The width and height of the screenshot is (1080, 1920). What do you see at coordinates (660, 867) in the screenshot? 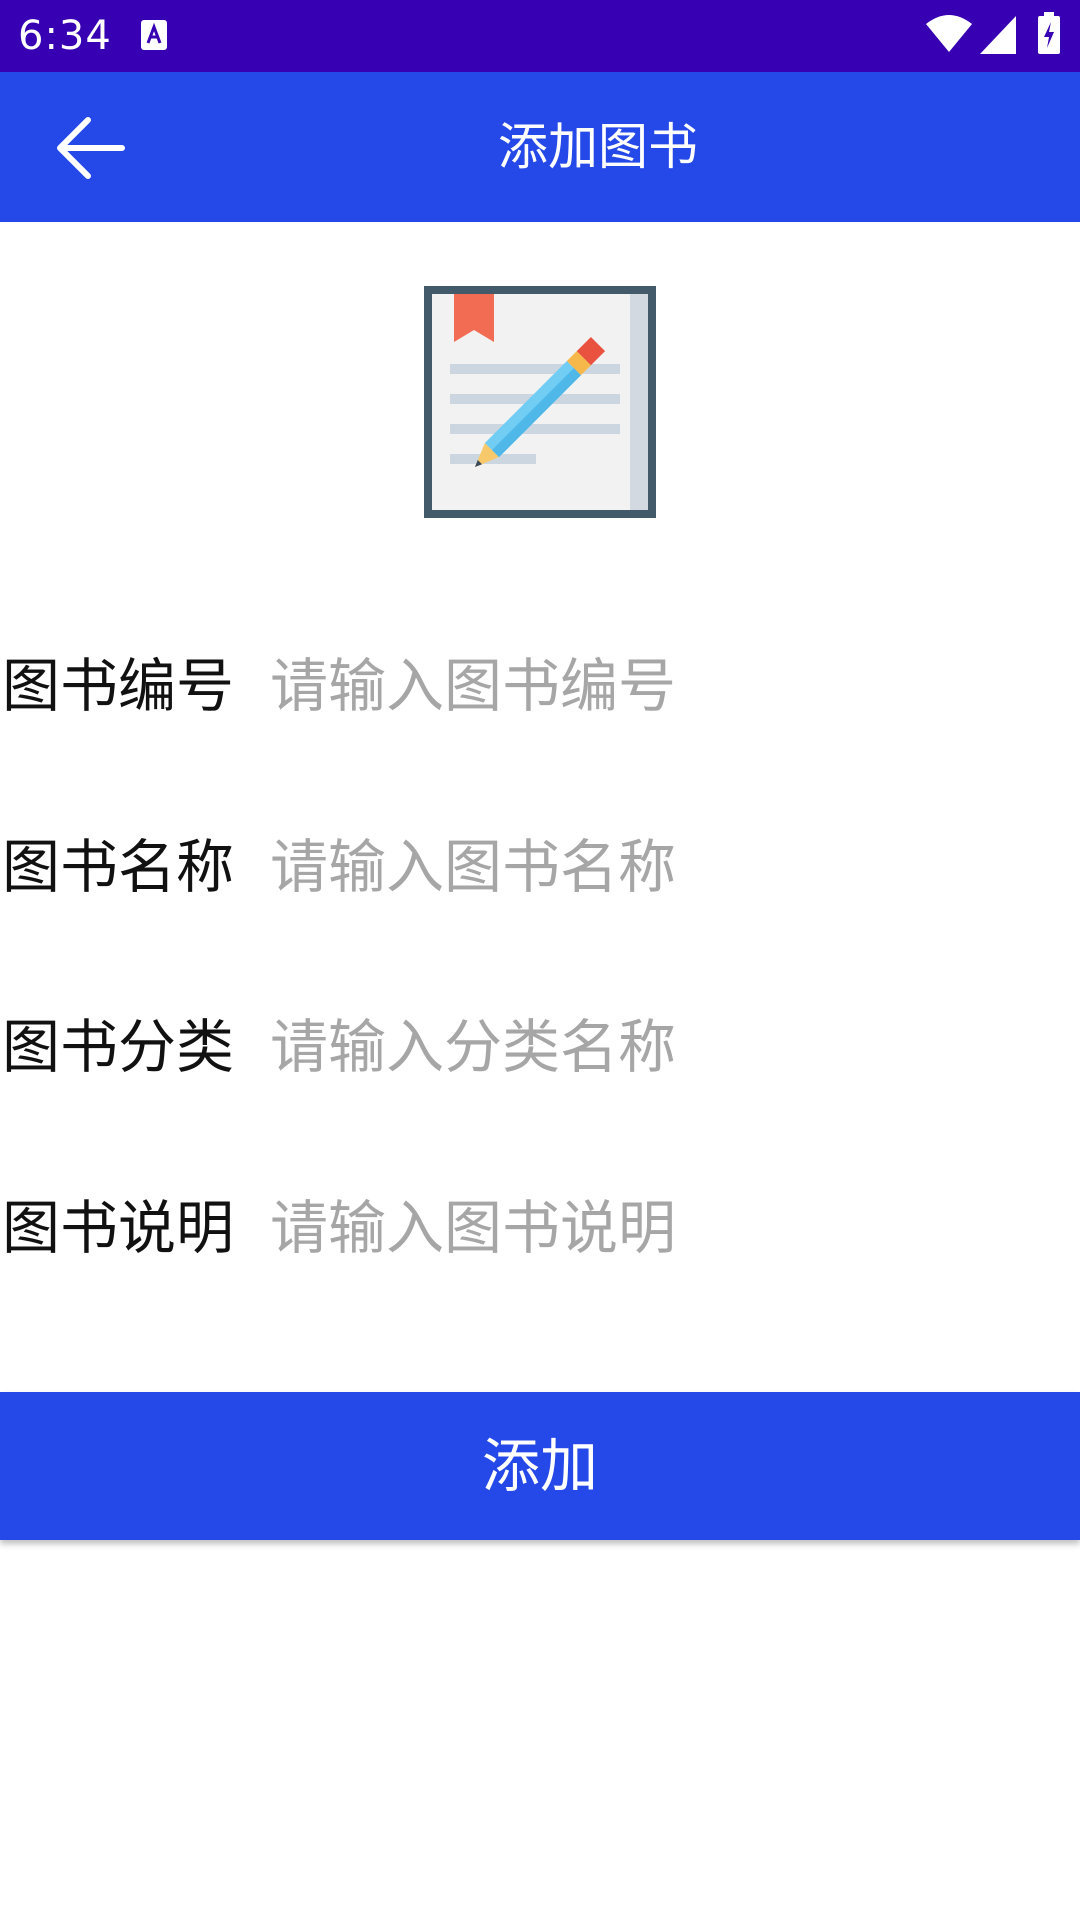
I see `book-name-input` at bounding box center [660, 867].